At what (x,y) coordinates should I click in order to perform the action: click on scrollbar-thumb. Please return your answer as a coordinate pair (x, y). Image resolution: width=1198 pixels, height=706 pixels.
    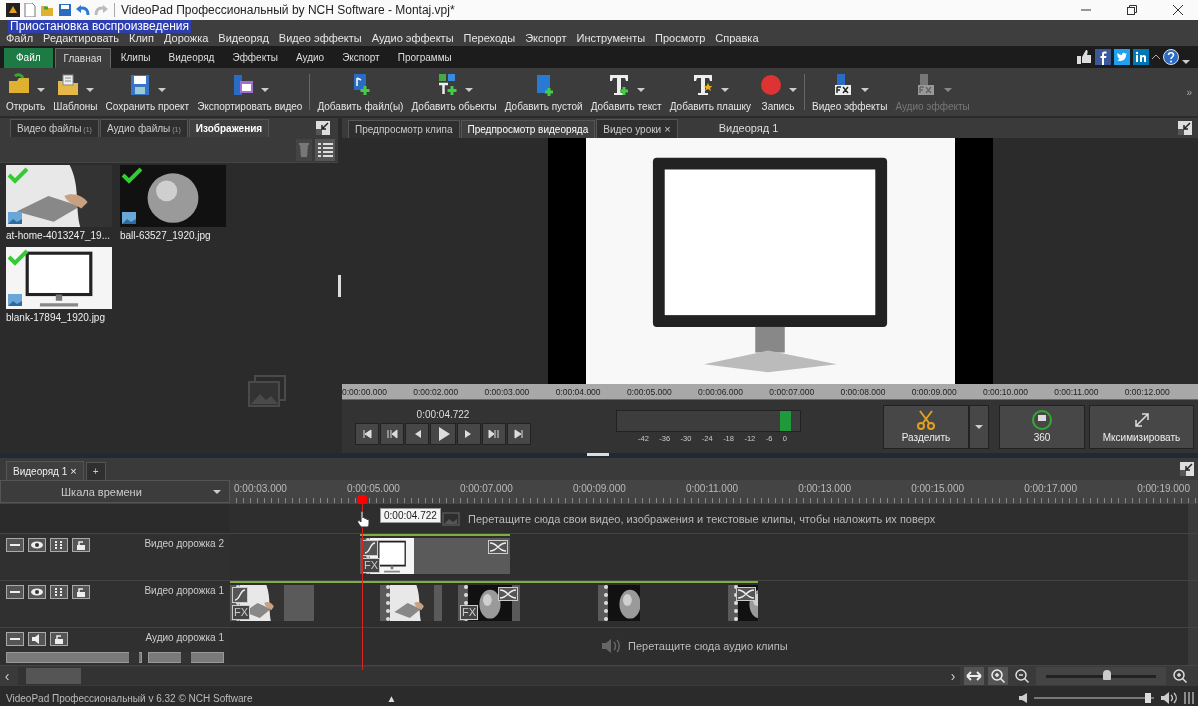
    Looking at the image, I should click on (53, 676).